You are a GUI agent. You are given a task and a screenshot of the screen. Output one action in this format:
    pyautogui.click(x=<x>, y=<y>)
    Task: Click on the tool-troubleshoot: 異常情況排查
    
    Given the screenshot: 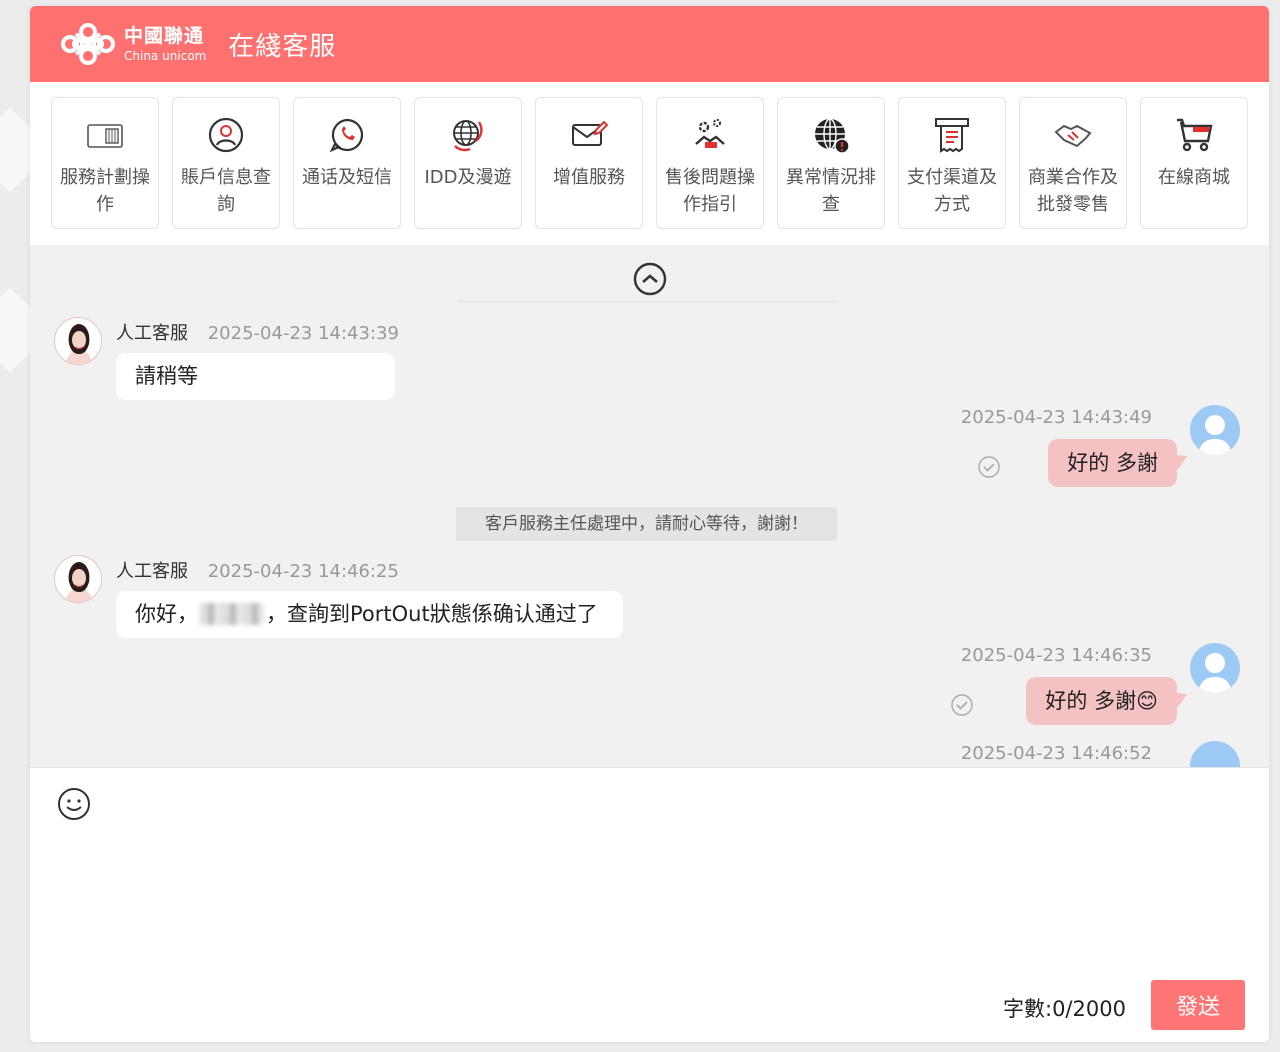 What is the action you would take?
    pyautogui.click(x=831, y=163)
    